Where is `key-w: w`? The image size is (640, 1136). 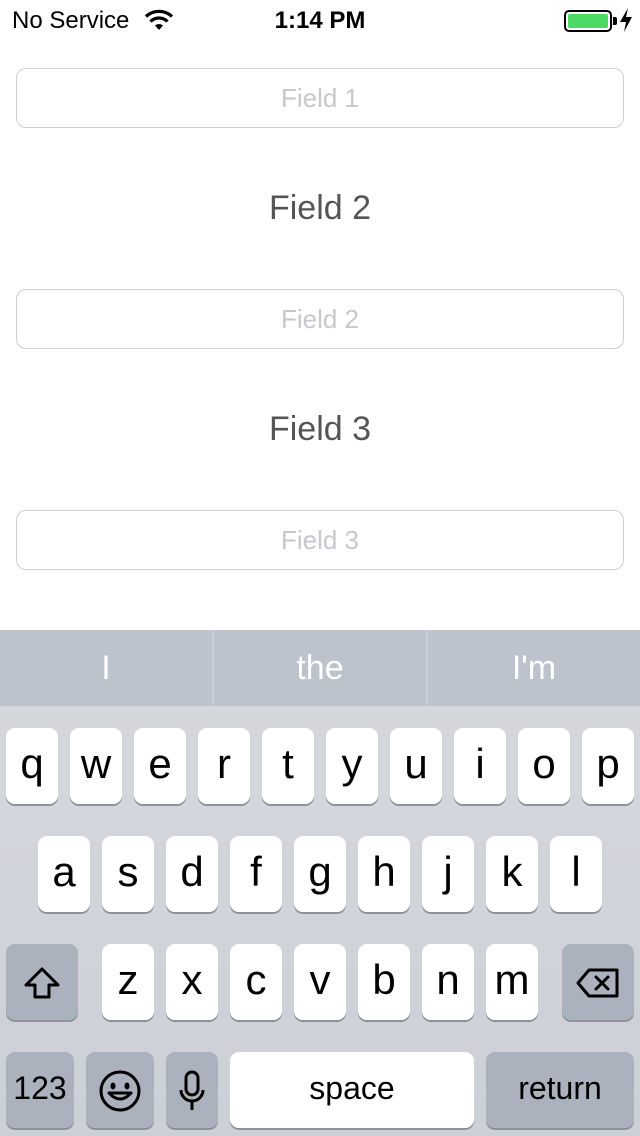
key-w: w is located at coordinates (96, 766).